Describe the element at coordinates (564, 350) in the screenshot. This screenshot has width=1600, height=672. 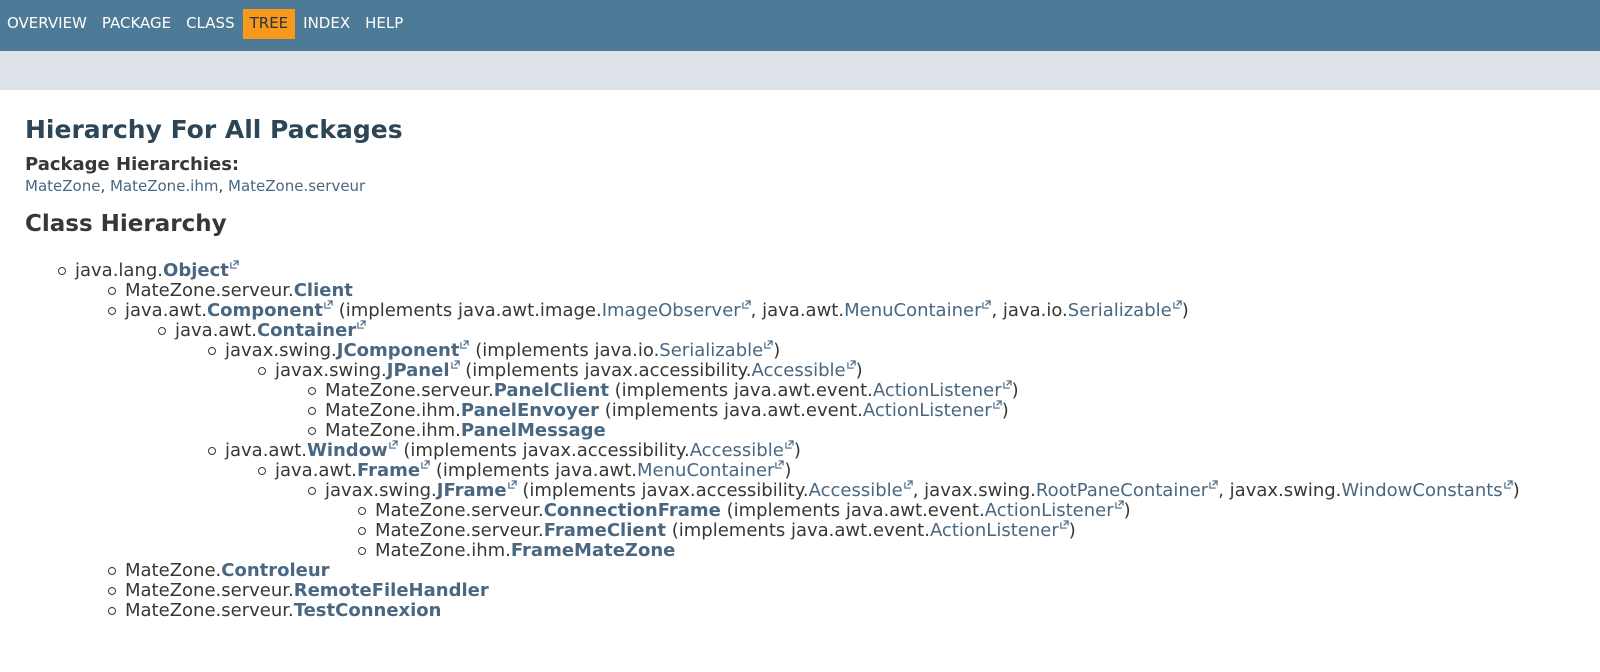
I see `package-prefix-text: (implements java.io.` at that location.